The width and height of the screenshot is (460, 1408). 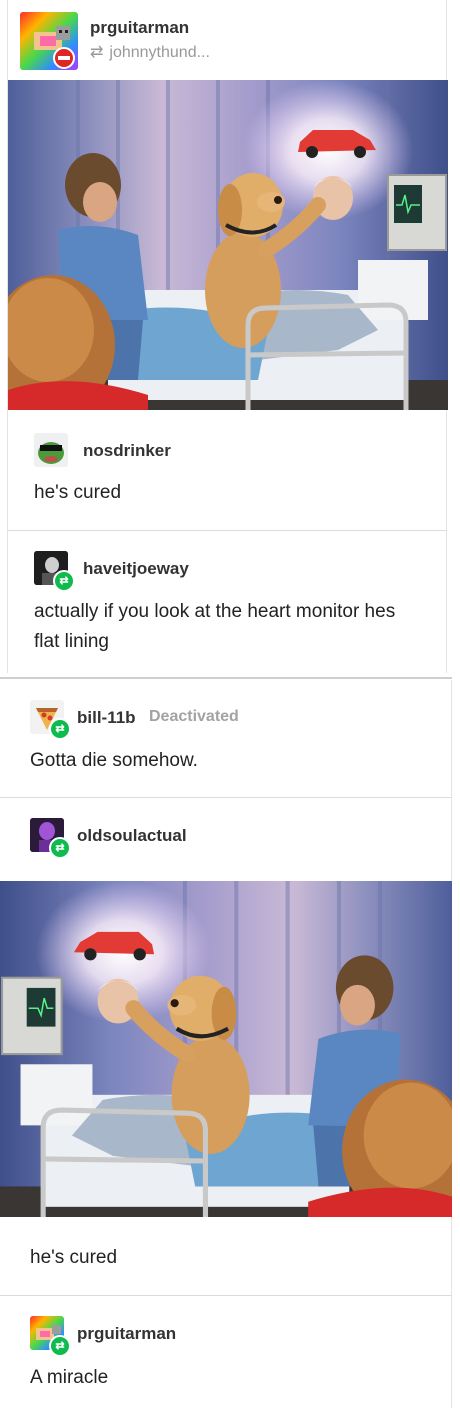 I want to click on reply-nosdrinker: nosdrinker he's cured, so click(x=227, y=472).